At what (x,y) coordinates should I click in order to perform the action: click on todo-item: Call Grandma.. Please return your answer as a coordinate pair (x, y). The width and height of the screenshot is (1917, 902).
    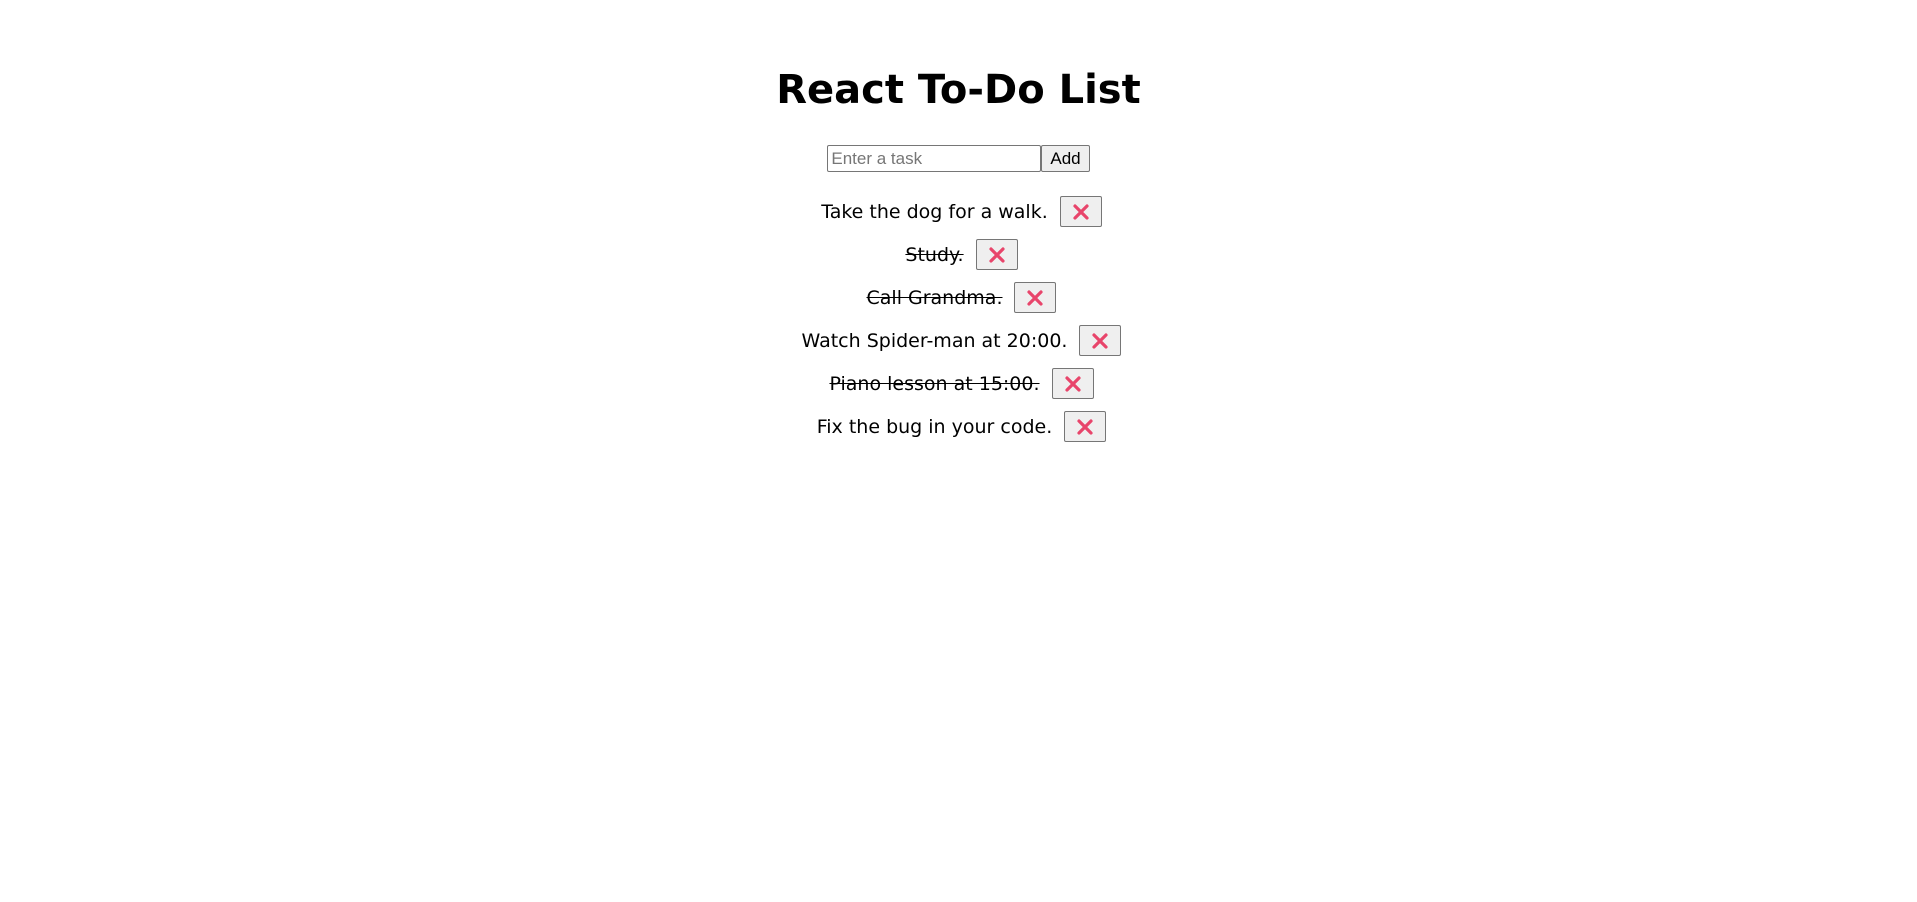
    Looking at the image, I should click on (958, 297).